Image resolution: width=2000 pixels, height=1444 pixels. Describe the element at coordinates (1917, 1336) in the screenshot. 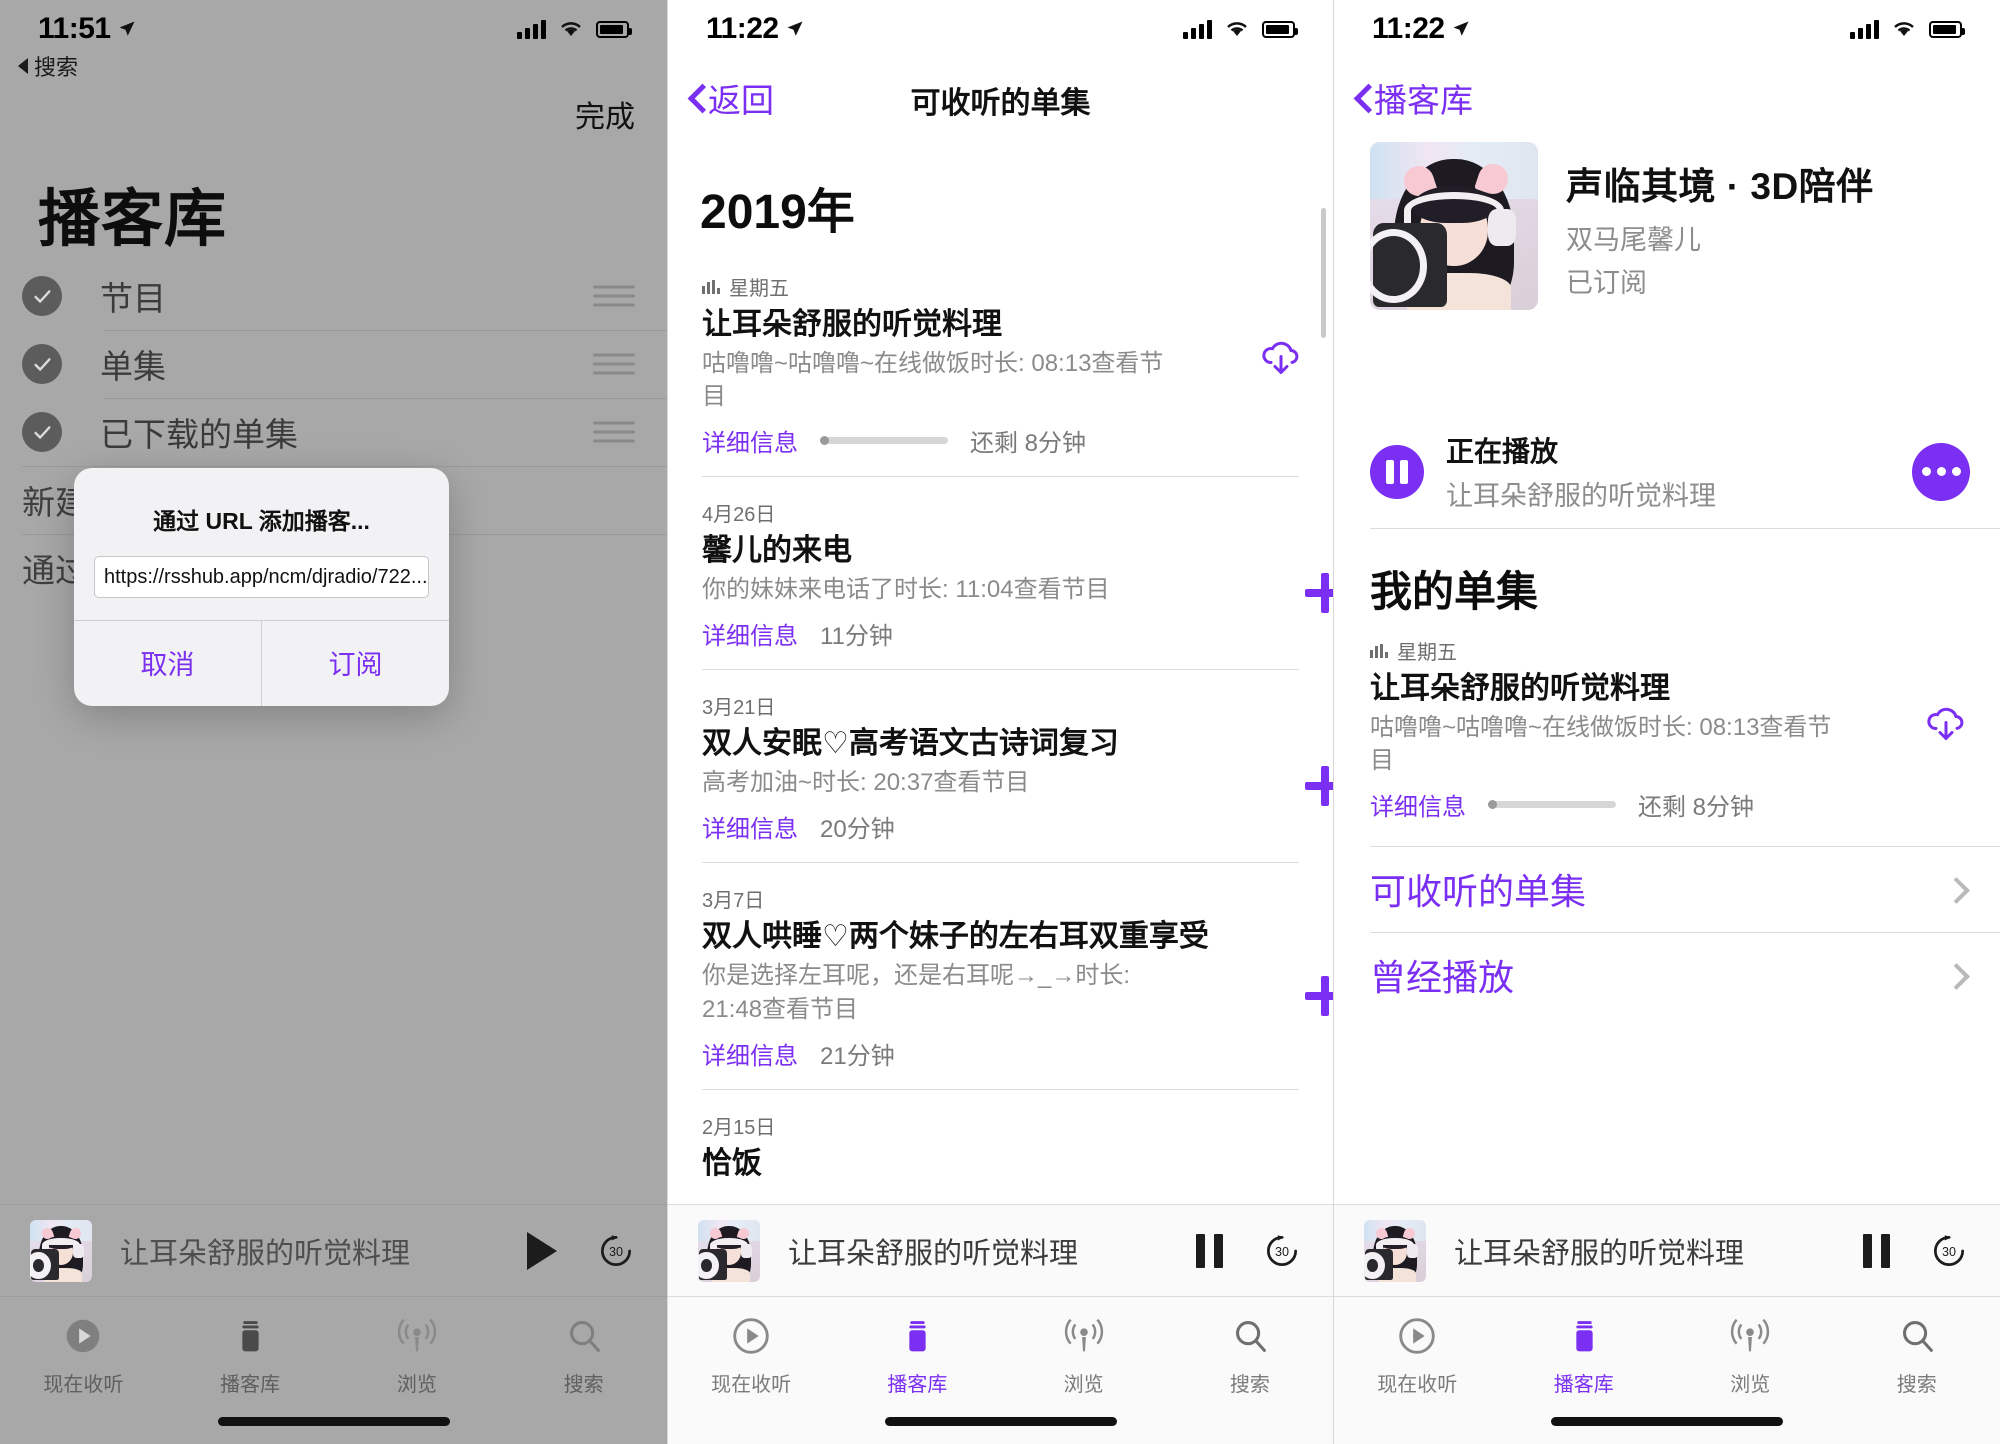

I see `search-icon` at that location.